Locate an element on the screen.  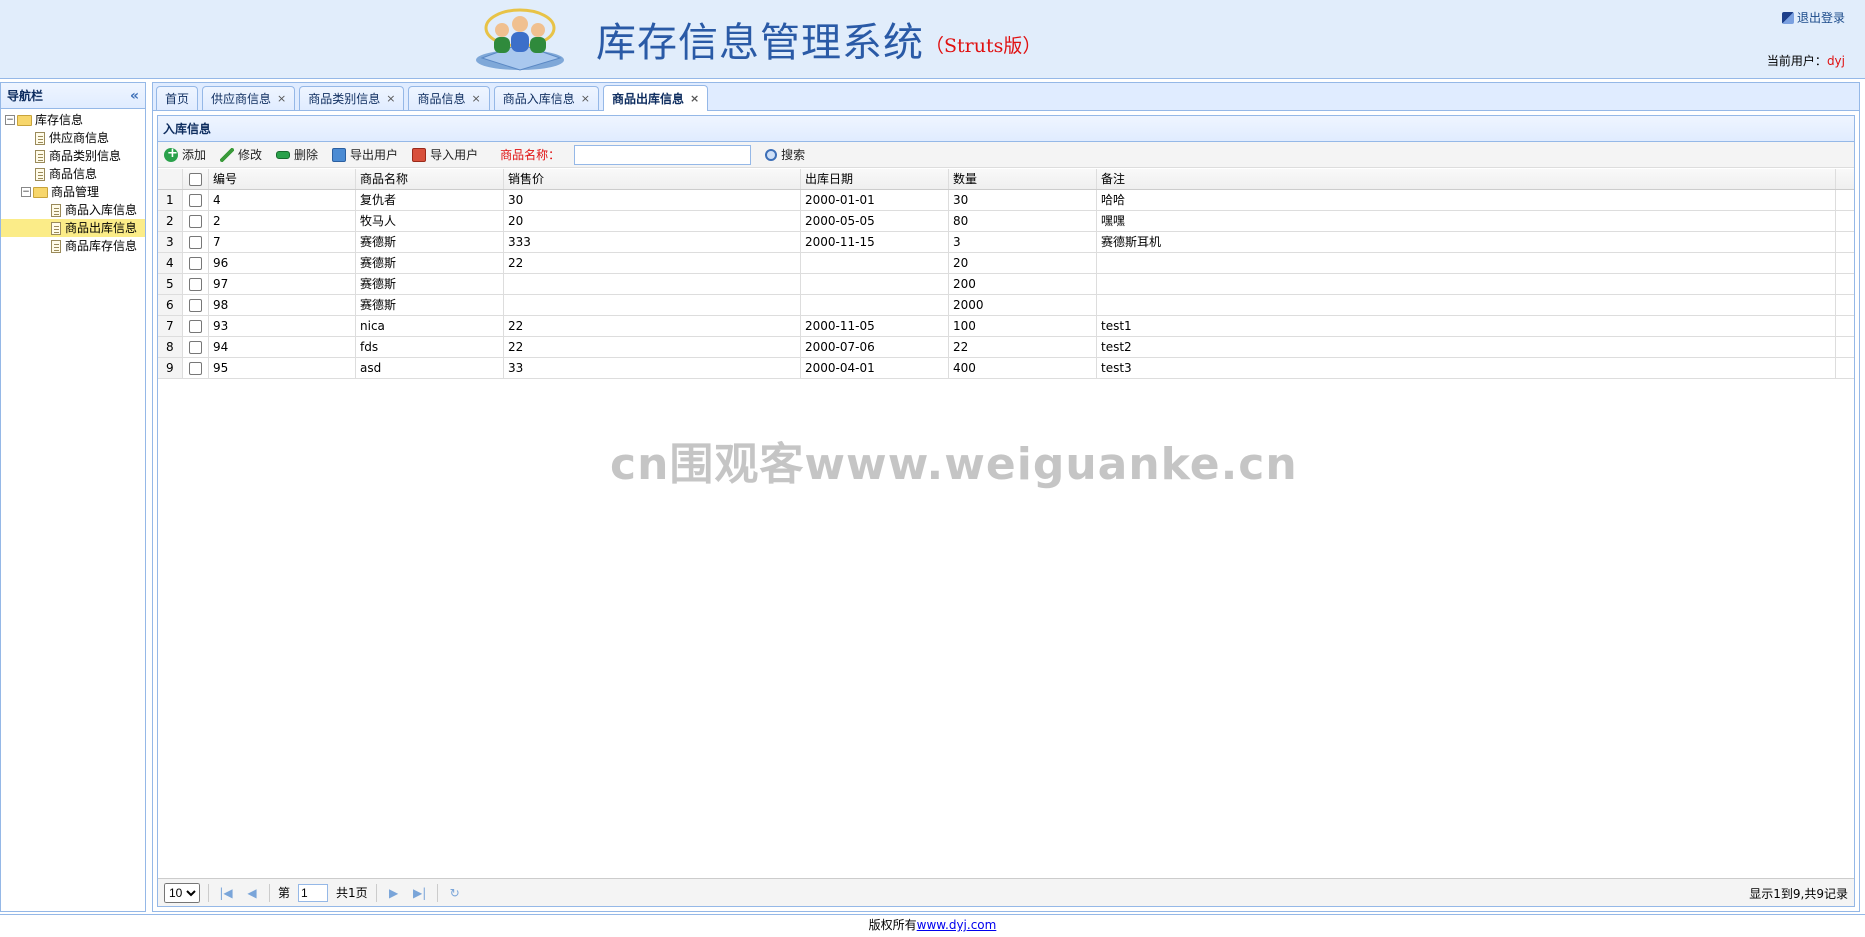
tab-label: 商品信息 is located at coordinates (441, 99).